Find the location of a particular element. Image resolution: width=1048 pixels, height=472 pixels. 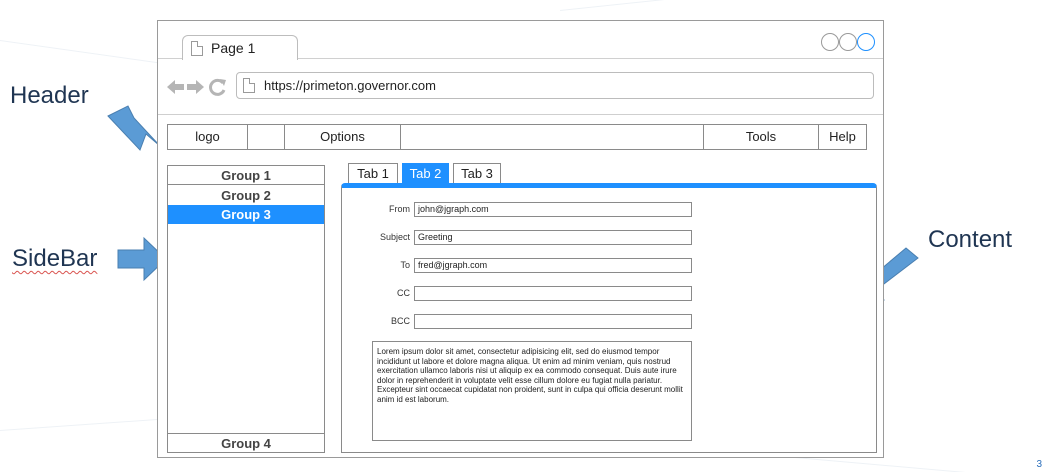

menu-bar: logo Options Tools Help is located at coordinates (517, 137).